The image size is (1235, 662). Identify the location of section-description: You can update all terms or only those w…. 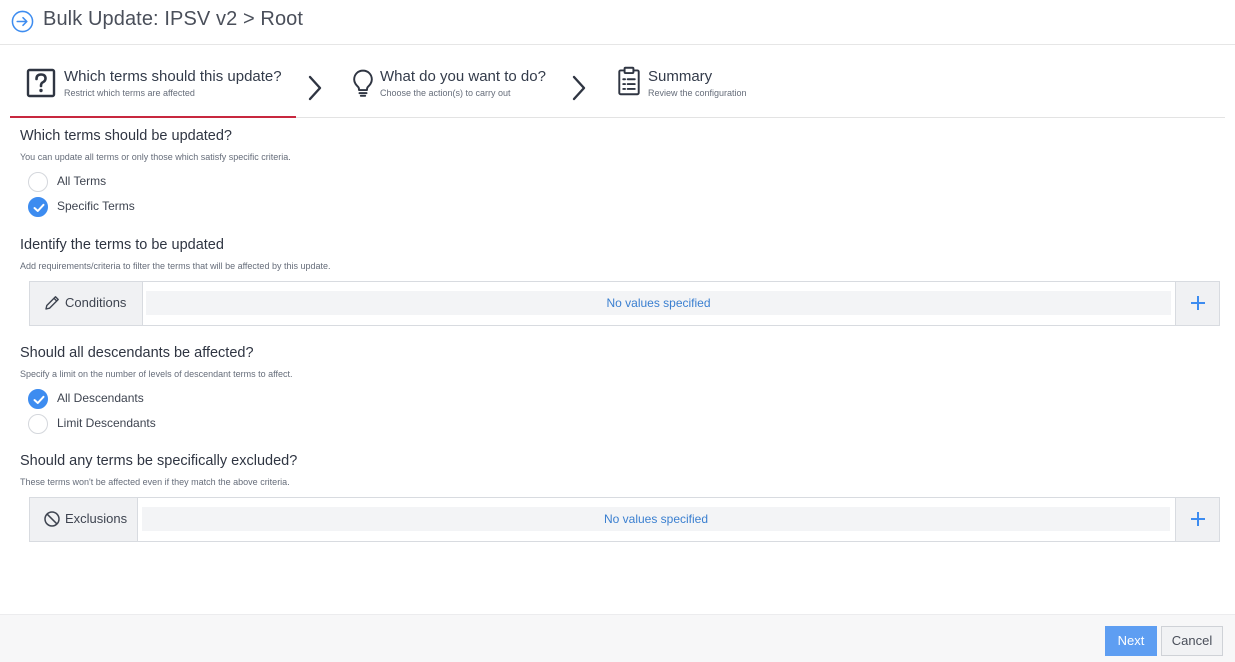
(155, 157).